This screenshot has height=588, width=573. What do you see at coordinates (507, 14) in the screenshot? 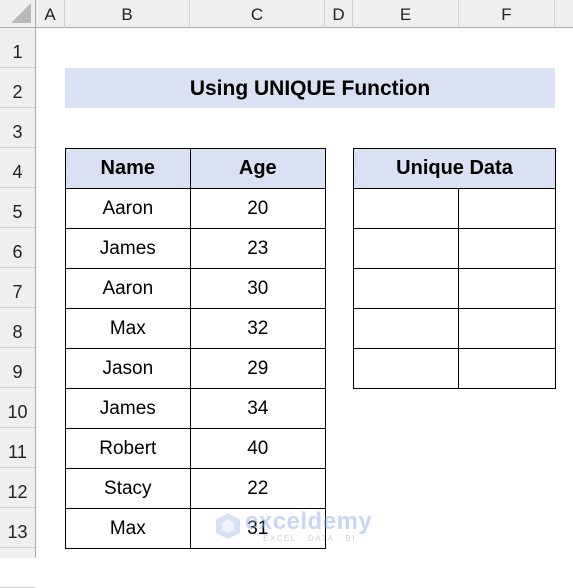
I see `column-header-f: F` at bounding box center [507, 14].